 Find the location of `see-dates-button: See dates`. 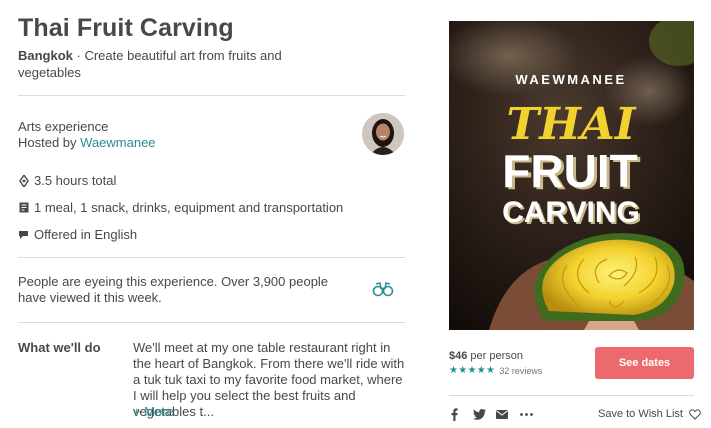

see-dates-button: See dates is located at coordinates (644, 363).